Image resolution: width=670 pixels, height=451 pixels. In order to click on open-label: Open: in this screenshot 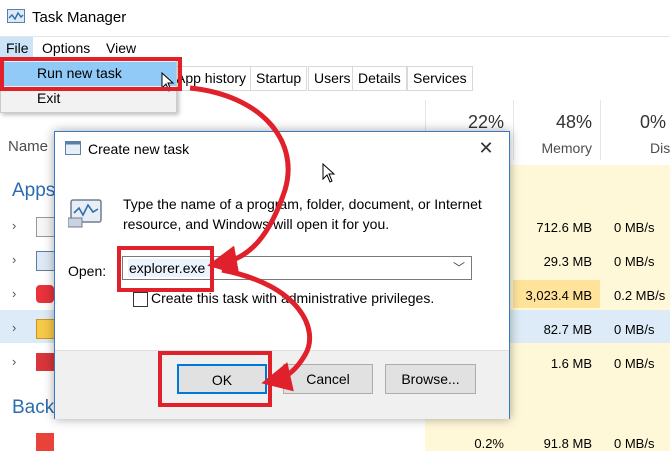, I will do `click(87, 271)`.